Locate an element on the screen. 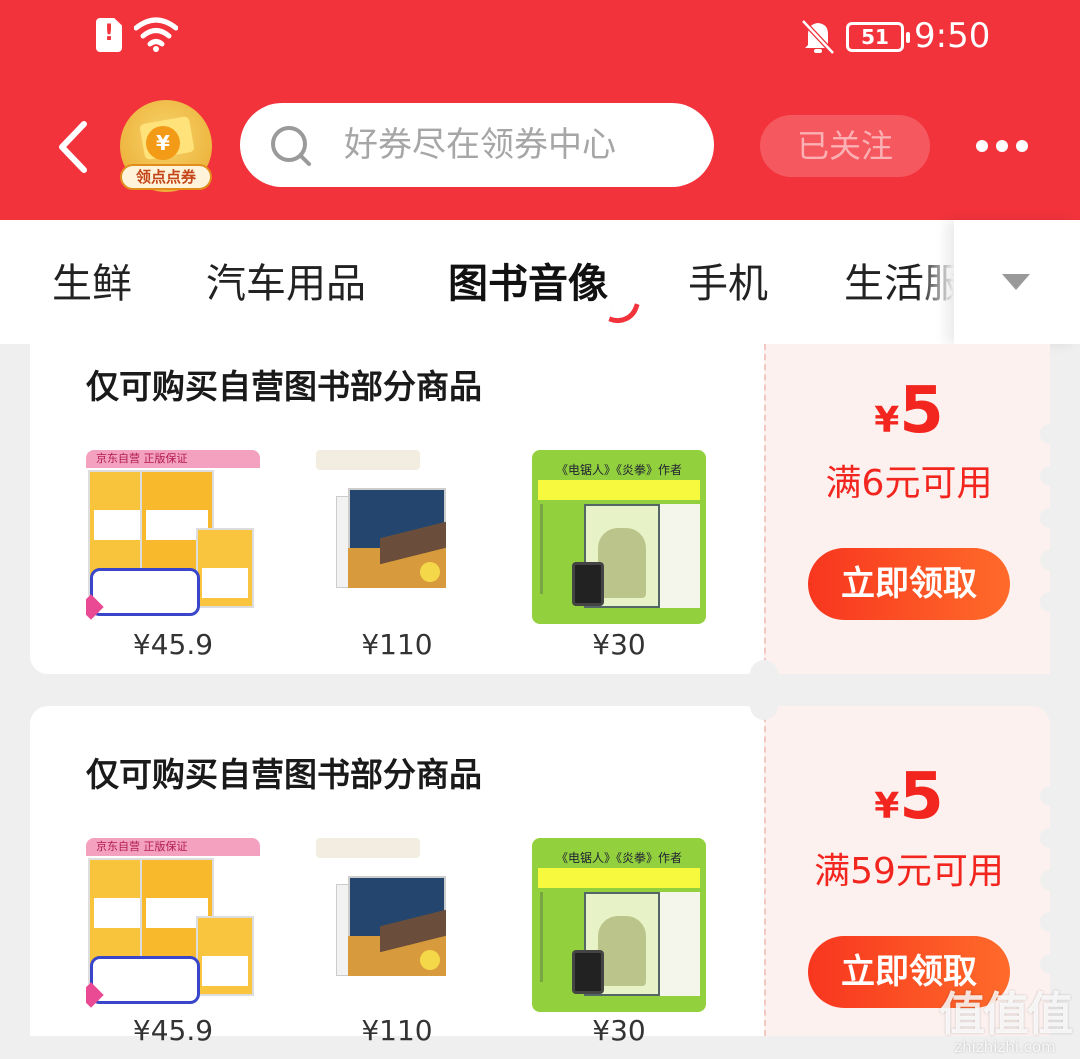 The height and width of the screenshot is (1059, 1080). search-input: 好券尽在领券中心 is located at coordinates (477, 145).